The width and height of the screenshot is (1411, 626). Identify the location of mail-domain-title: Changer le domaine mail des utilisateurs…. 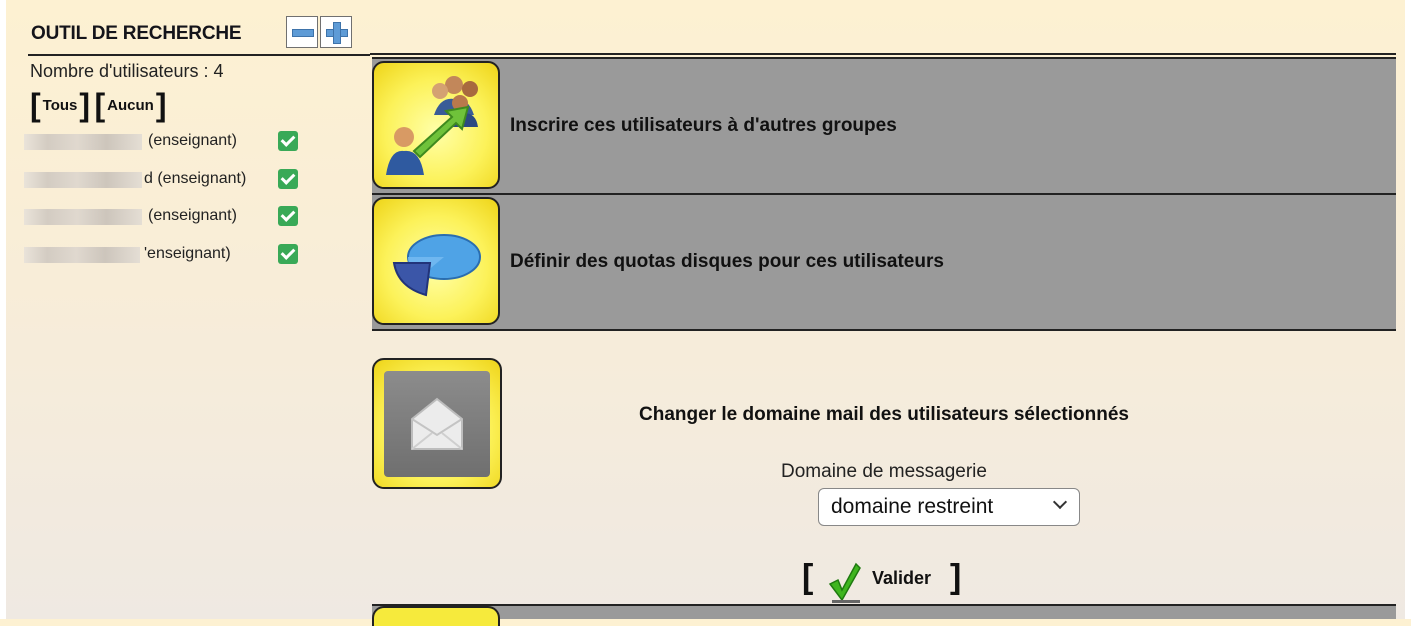
(884, 414).